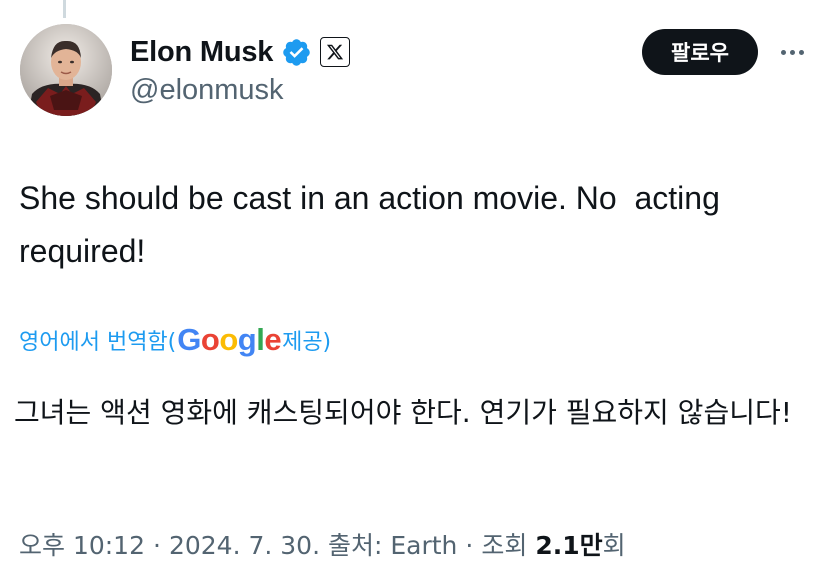  I want to click on translation-prefix: 영어에서 번역함(, so click(98, 342).